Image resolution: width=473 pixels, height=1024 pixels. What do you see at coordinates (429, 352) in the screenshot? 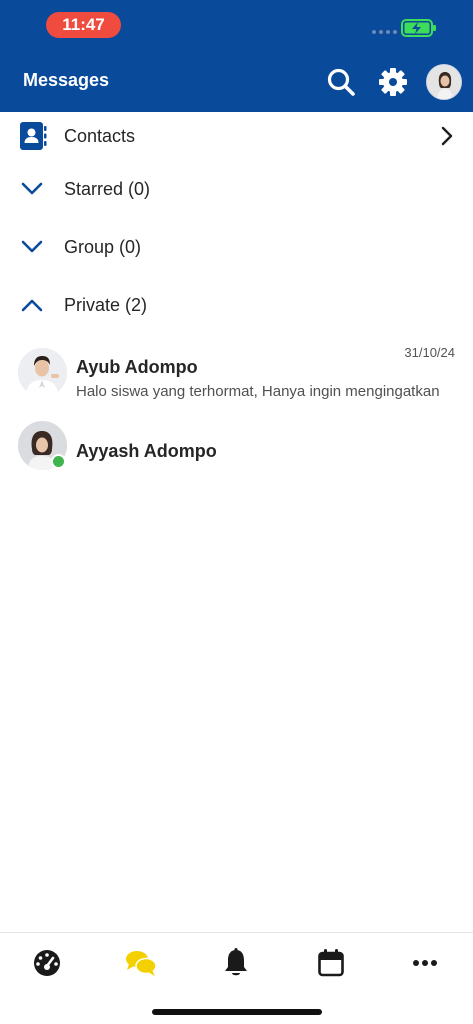
I see `message-date: 31/10/24` at bounding box center [429, 352].